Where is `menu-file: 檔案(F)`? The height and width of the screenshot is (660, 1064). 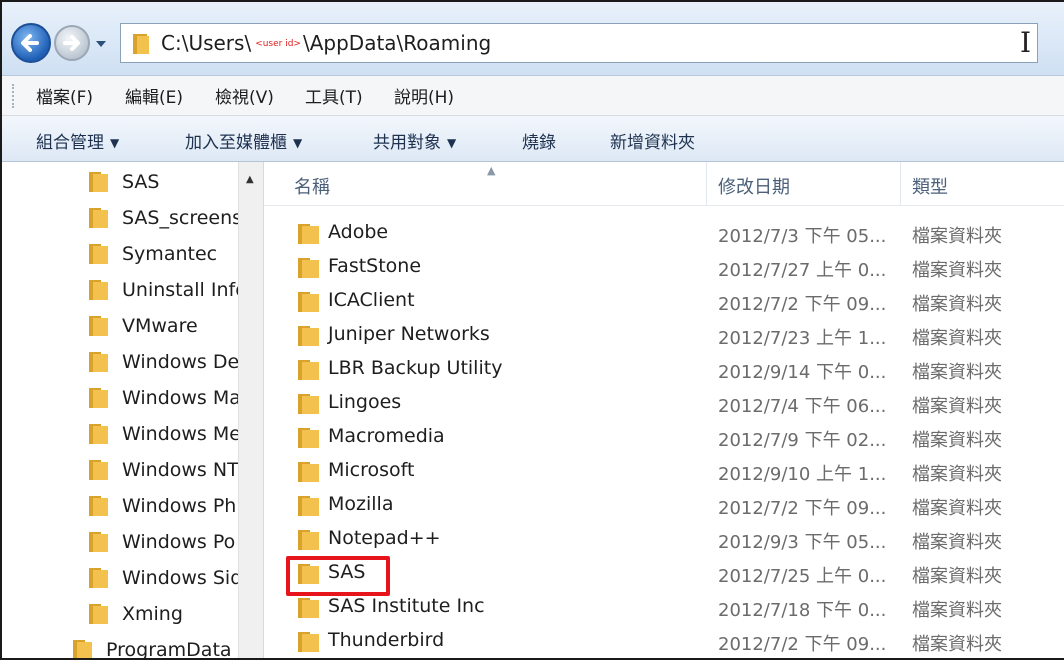 menu-file: 檔案(F) is located at coordinates (64, 95).